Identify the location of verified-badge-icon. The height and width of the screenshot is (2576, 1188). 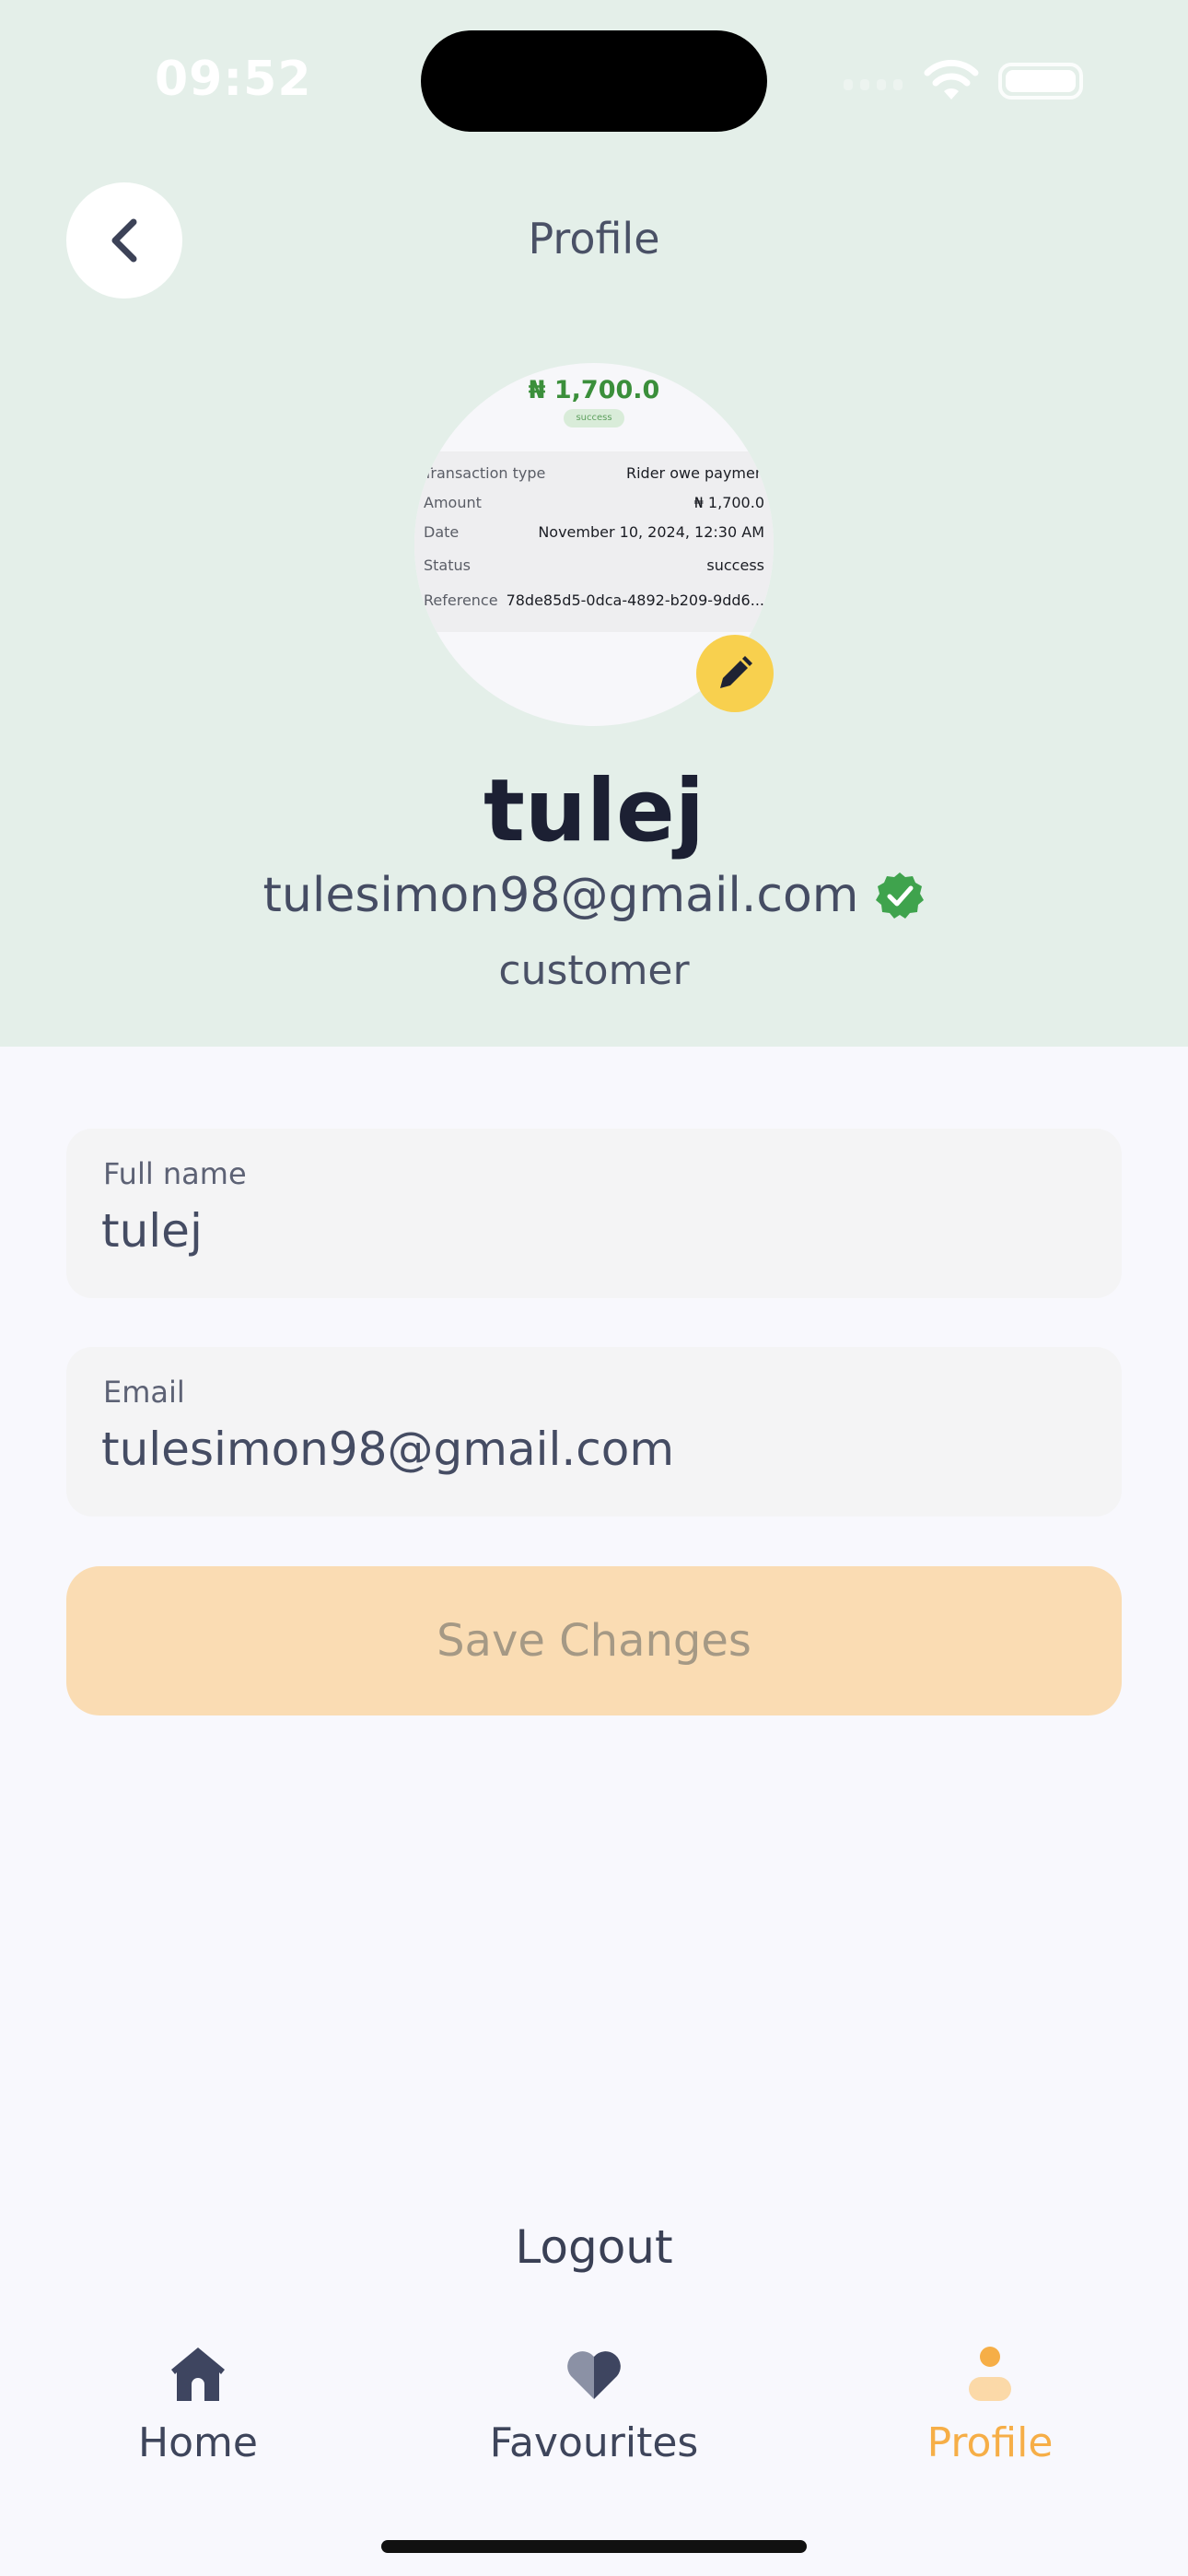
(900, 895).